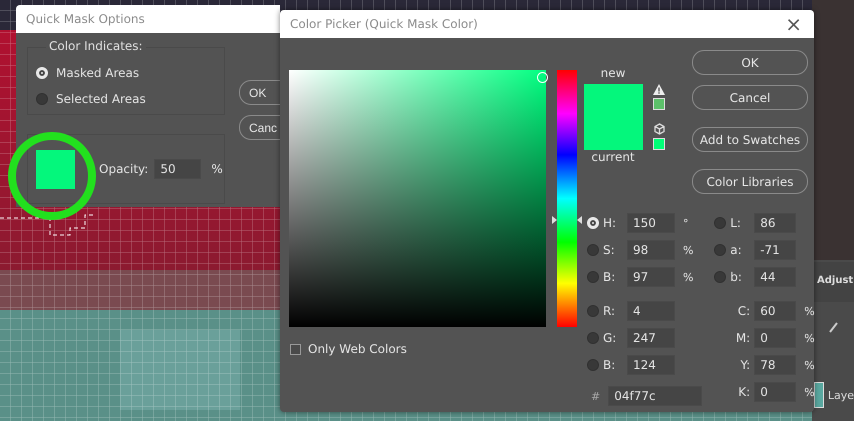 The height and width of the screenshot is (421, 854). I want to click on picker-handle, so click(542, 77).